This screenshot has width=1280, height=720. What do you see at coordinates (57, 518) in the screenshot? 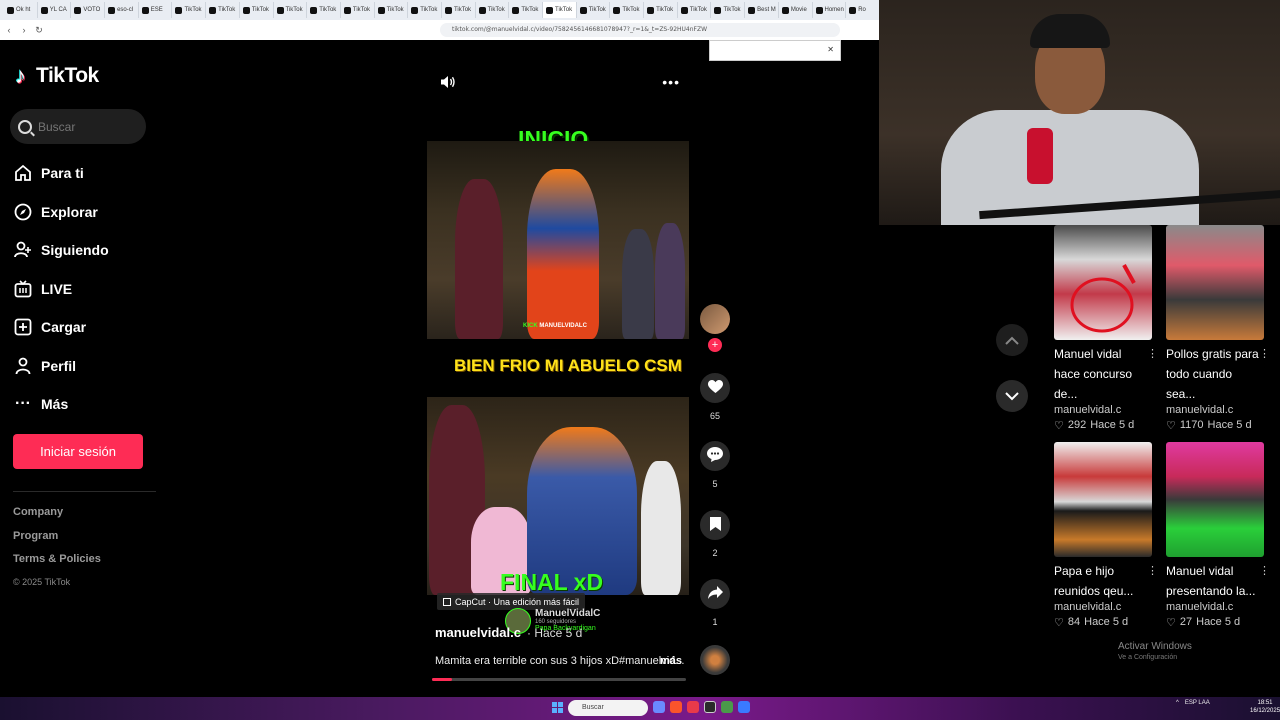
I see `footer-link-company: Company` at bounding box center [57, 518].